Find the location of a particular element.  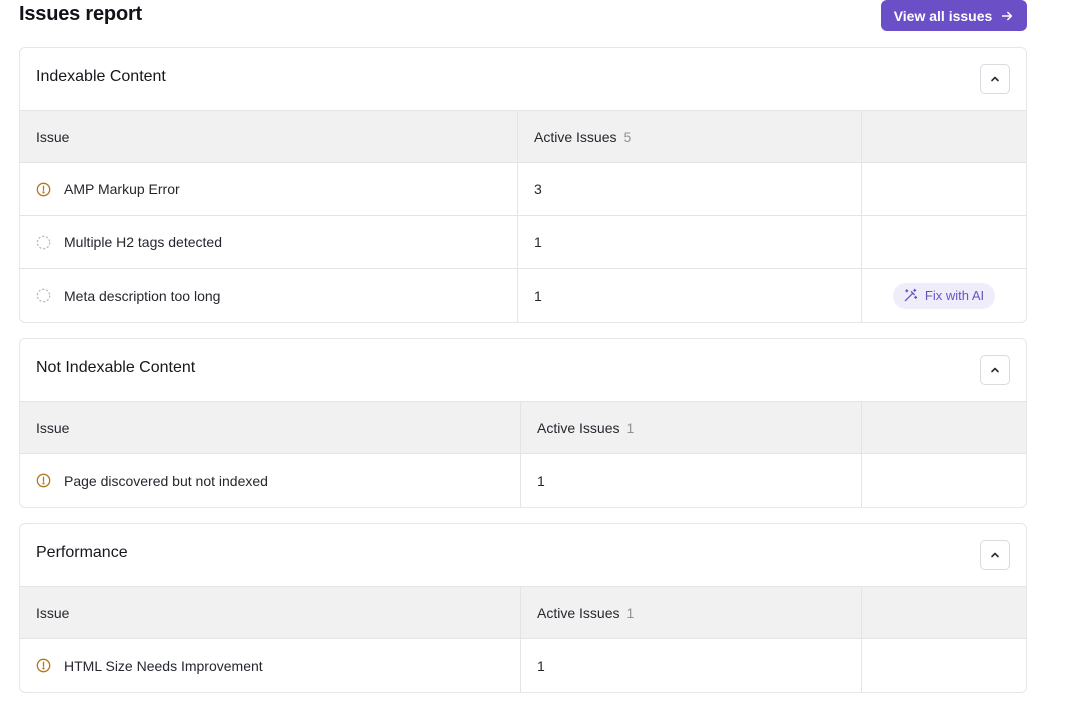

section-header: Performance is located at coordinates (523, 555).